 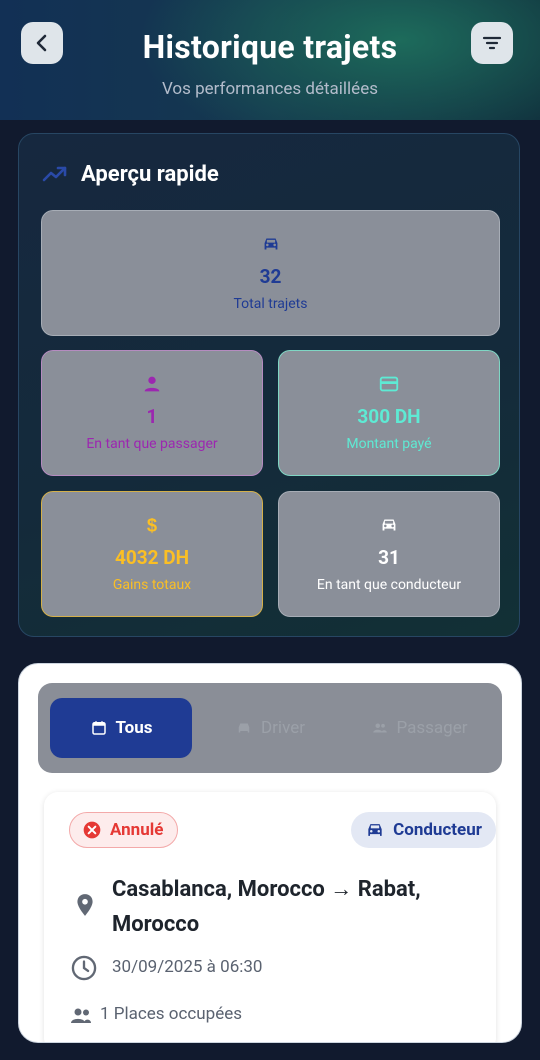 What do you see at coordinates (270, 304) in the screenshot?
I see `stat-label: Total trajets` at bounding box center [270, 304].